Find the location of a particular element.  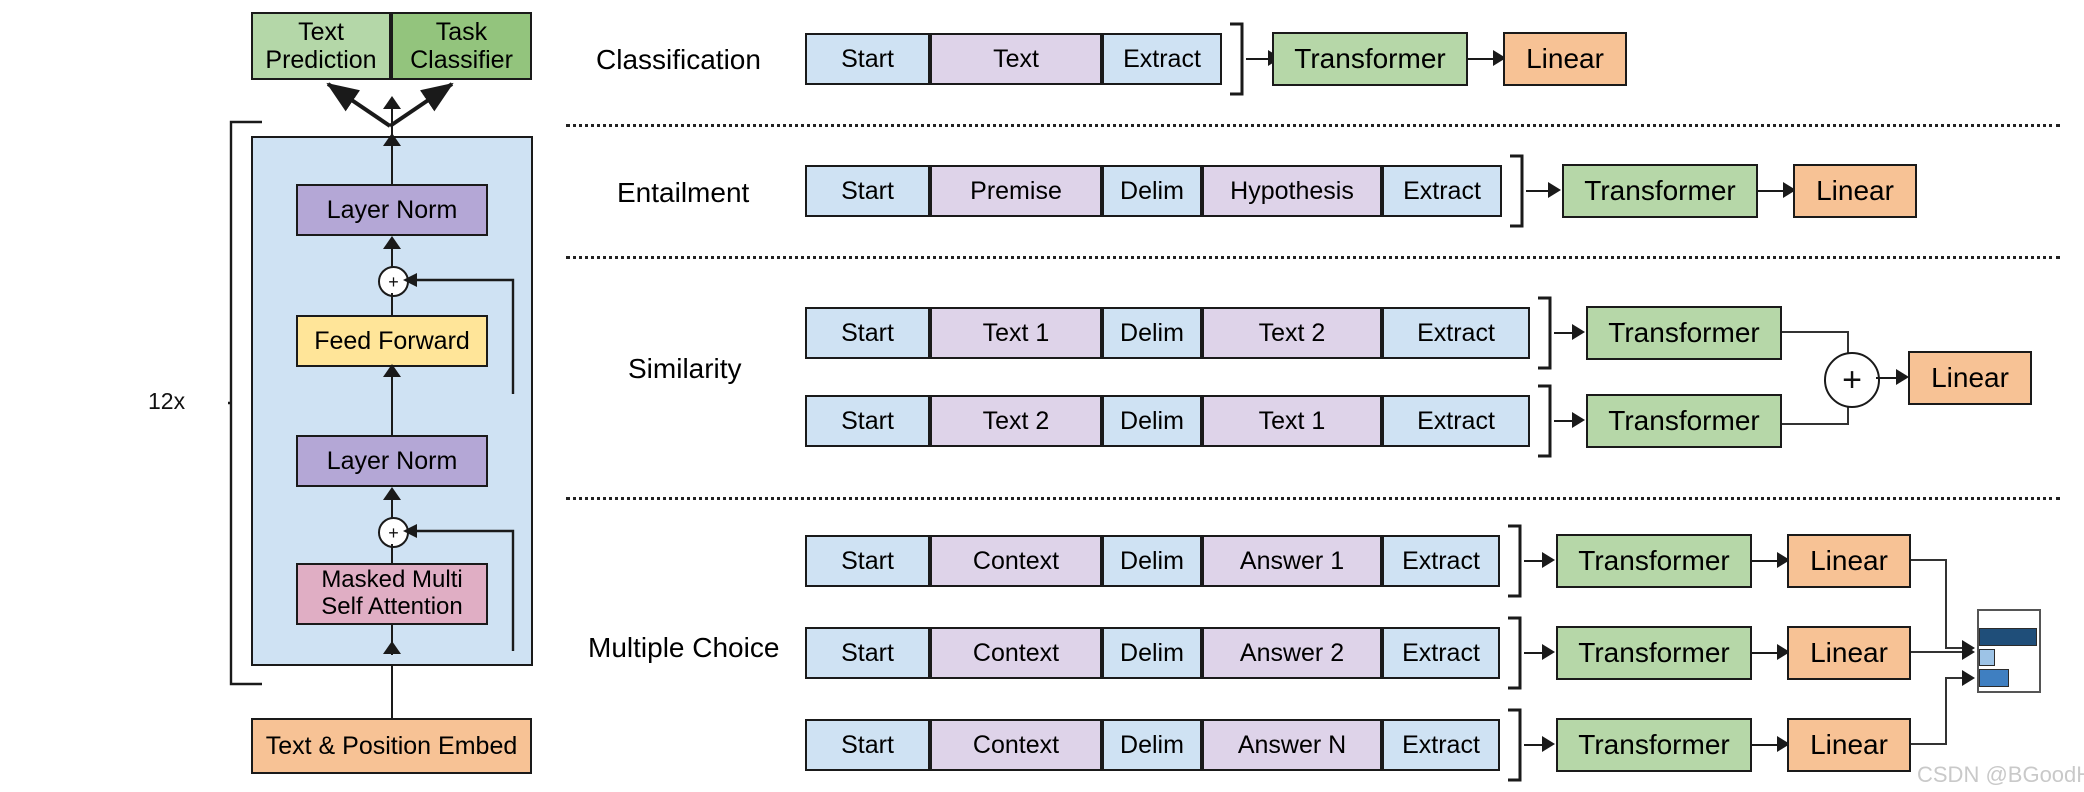

seq-cell-content: Hypothesis is located at coordinates (1292, 191).